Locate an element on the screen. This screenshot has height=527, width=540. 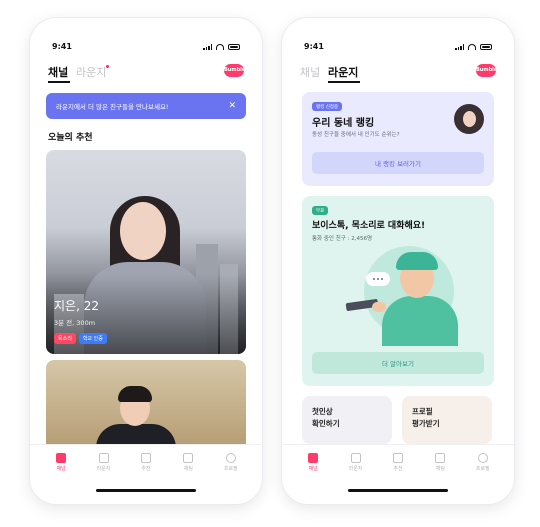
lounge-banner: 라운지에서 더 많은 친구들을 만나보세요! ✕ is located at coordinates (146, 106).